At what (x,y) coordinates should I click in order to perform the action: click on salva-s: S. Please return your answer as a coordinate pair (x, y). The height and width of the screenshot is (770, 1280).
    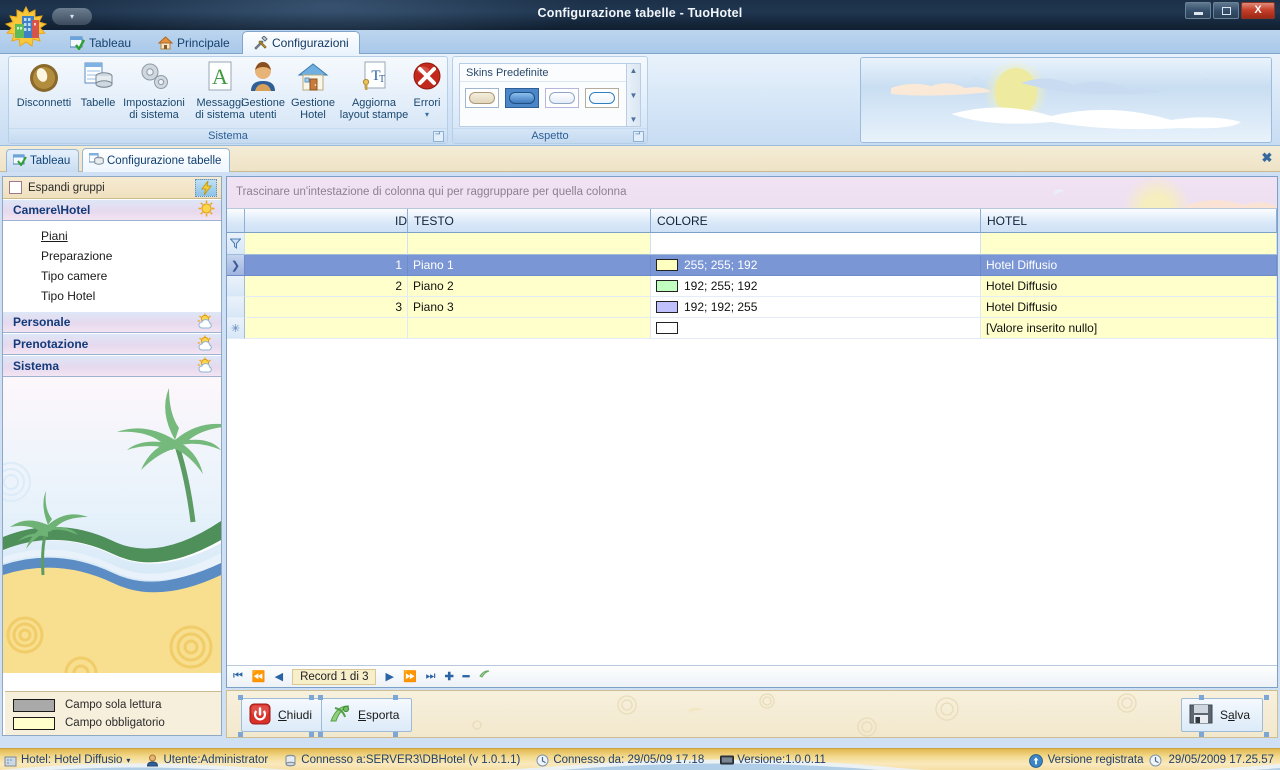
    Looking at the image, I should click on (1223, 715).